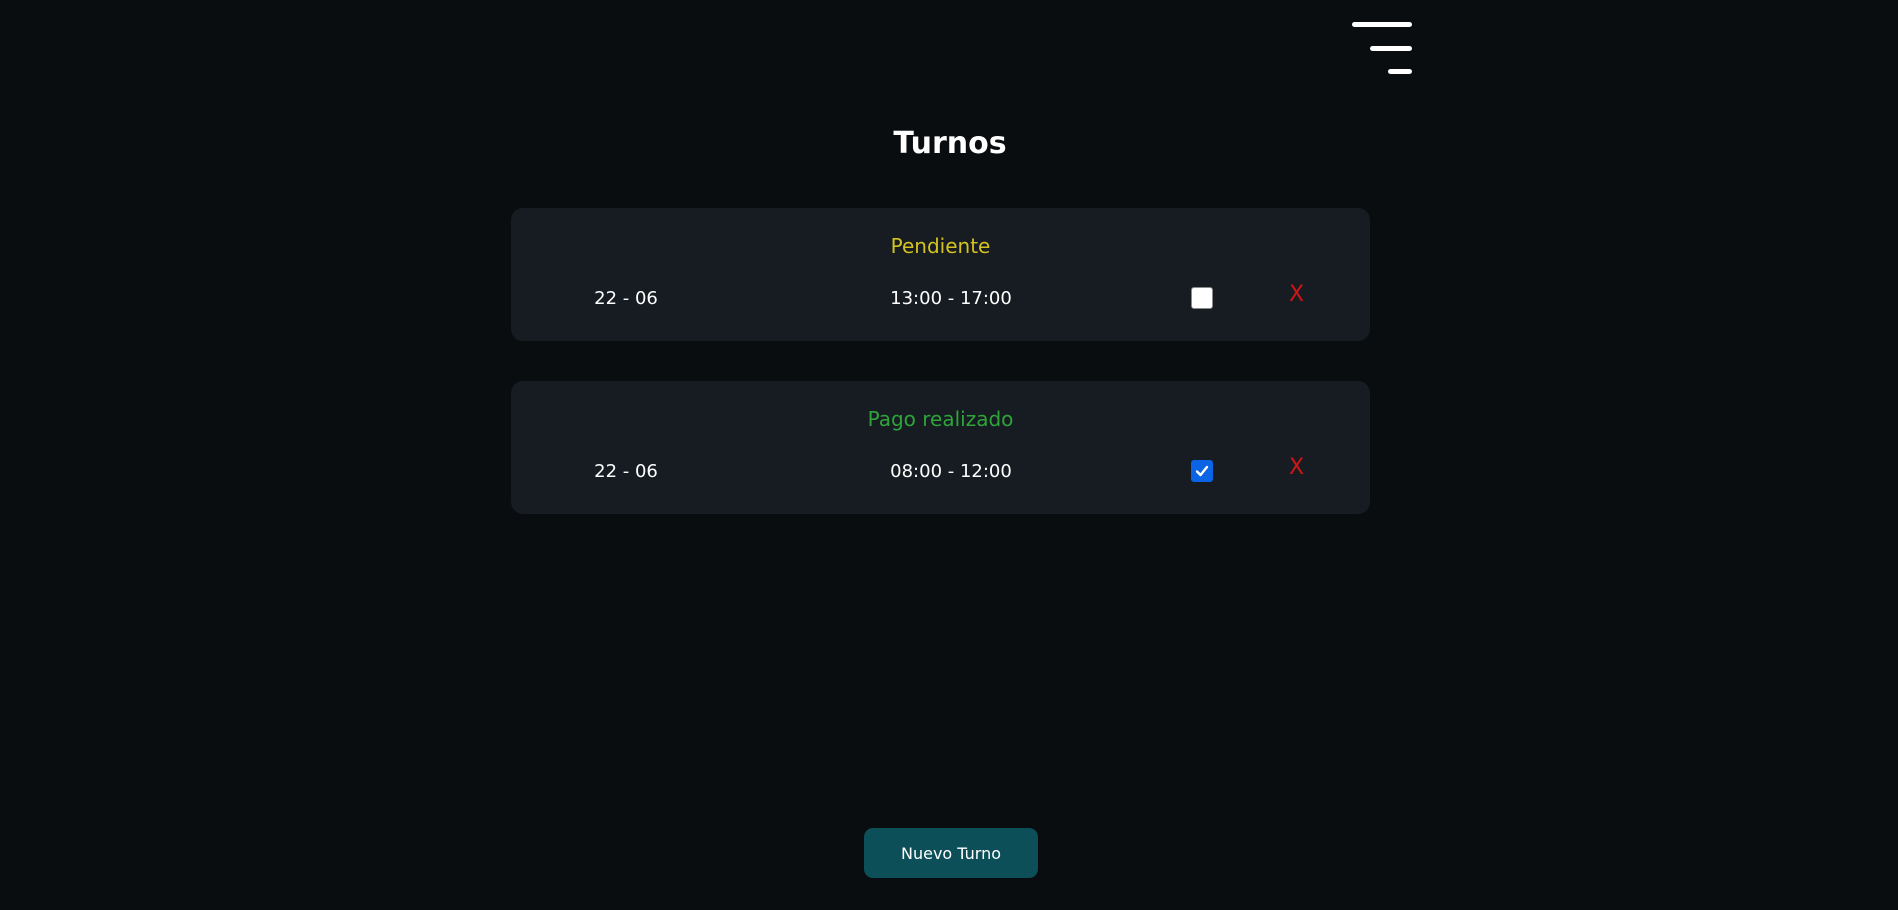 The image size is (1898, 910). What do you see at coordinates (940, 246) in the screenshot?
I see `status-label: Pendiente` at bounding box center [940, 246].